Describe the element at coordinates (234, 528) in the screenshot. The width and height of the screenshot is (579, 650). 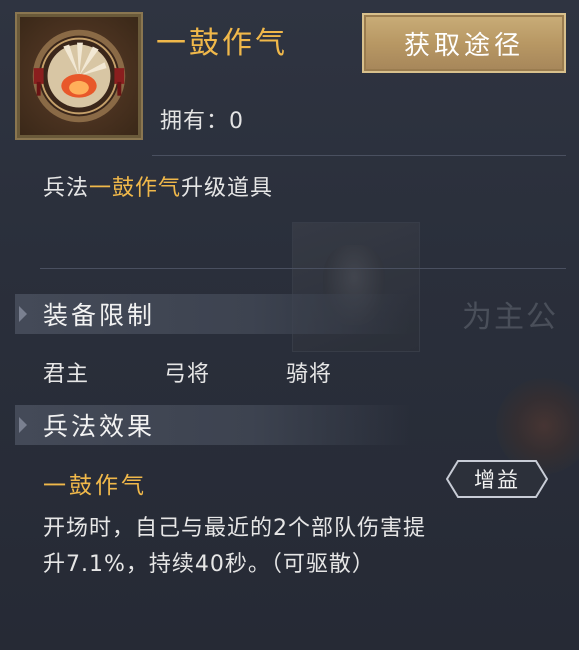
I see `effect-description-line: 开场时，自己与最近的2个部队伤害提` at that location.